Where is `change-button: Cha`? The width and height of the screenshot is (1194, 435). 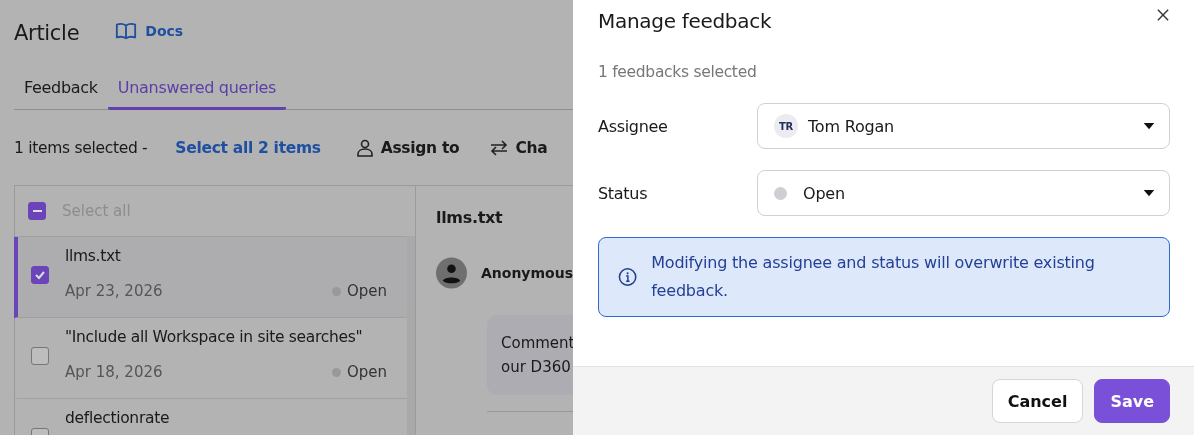 change-button: Cha is located at coordinates (518, 147).